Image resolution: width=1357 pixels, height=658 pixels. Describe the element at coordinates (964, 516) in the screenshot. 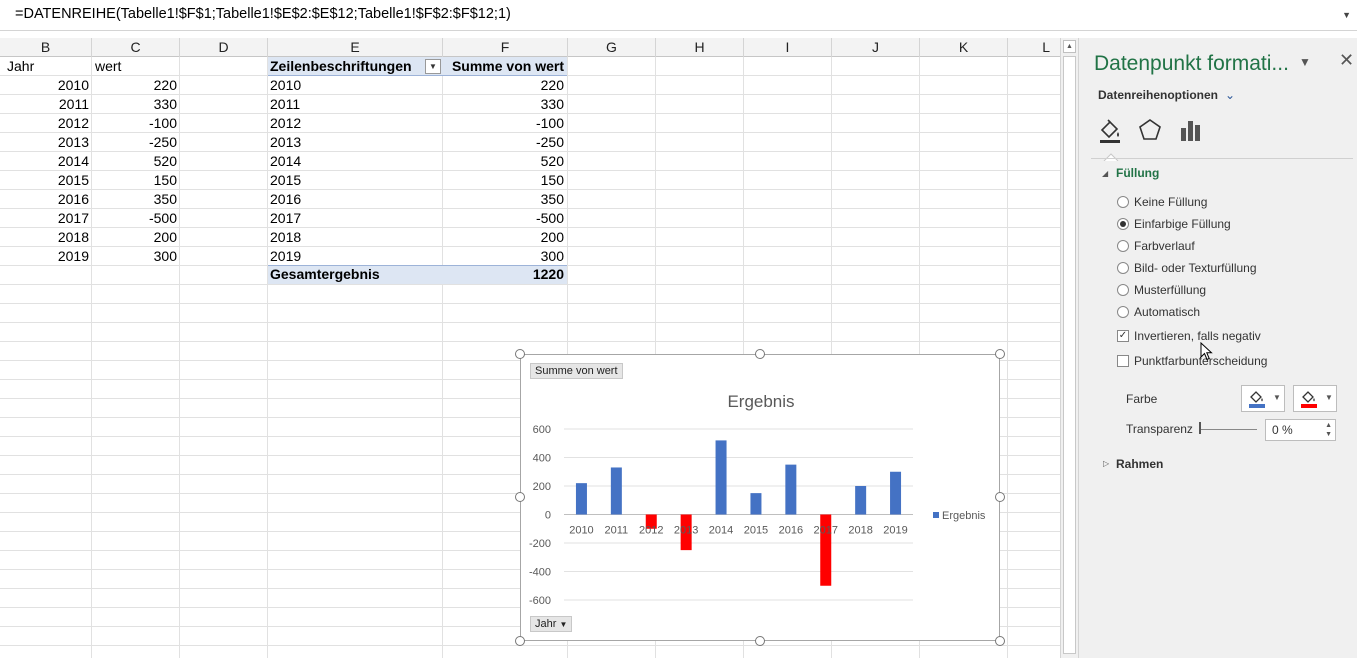

I see `legend-label: Ergebnis` at that location.